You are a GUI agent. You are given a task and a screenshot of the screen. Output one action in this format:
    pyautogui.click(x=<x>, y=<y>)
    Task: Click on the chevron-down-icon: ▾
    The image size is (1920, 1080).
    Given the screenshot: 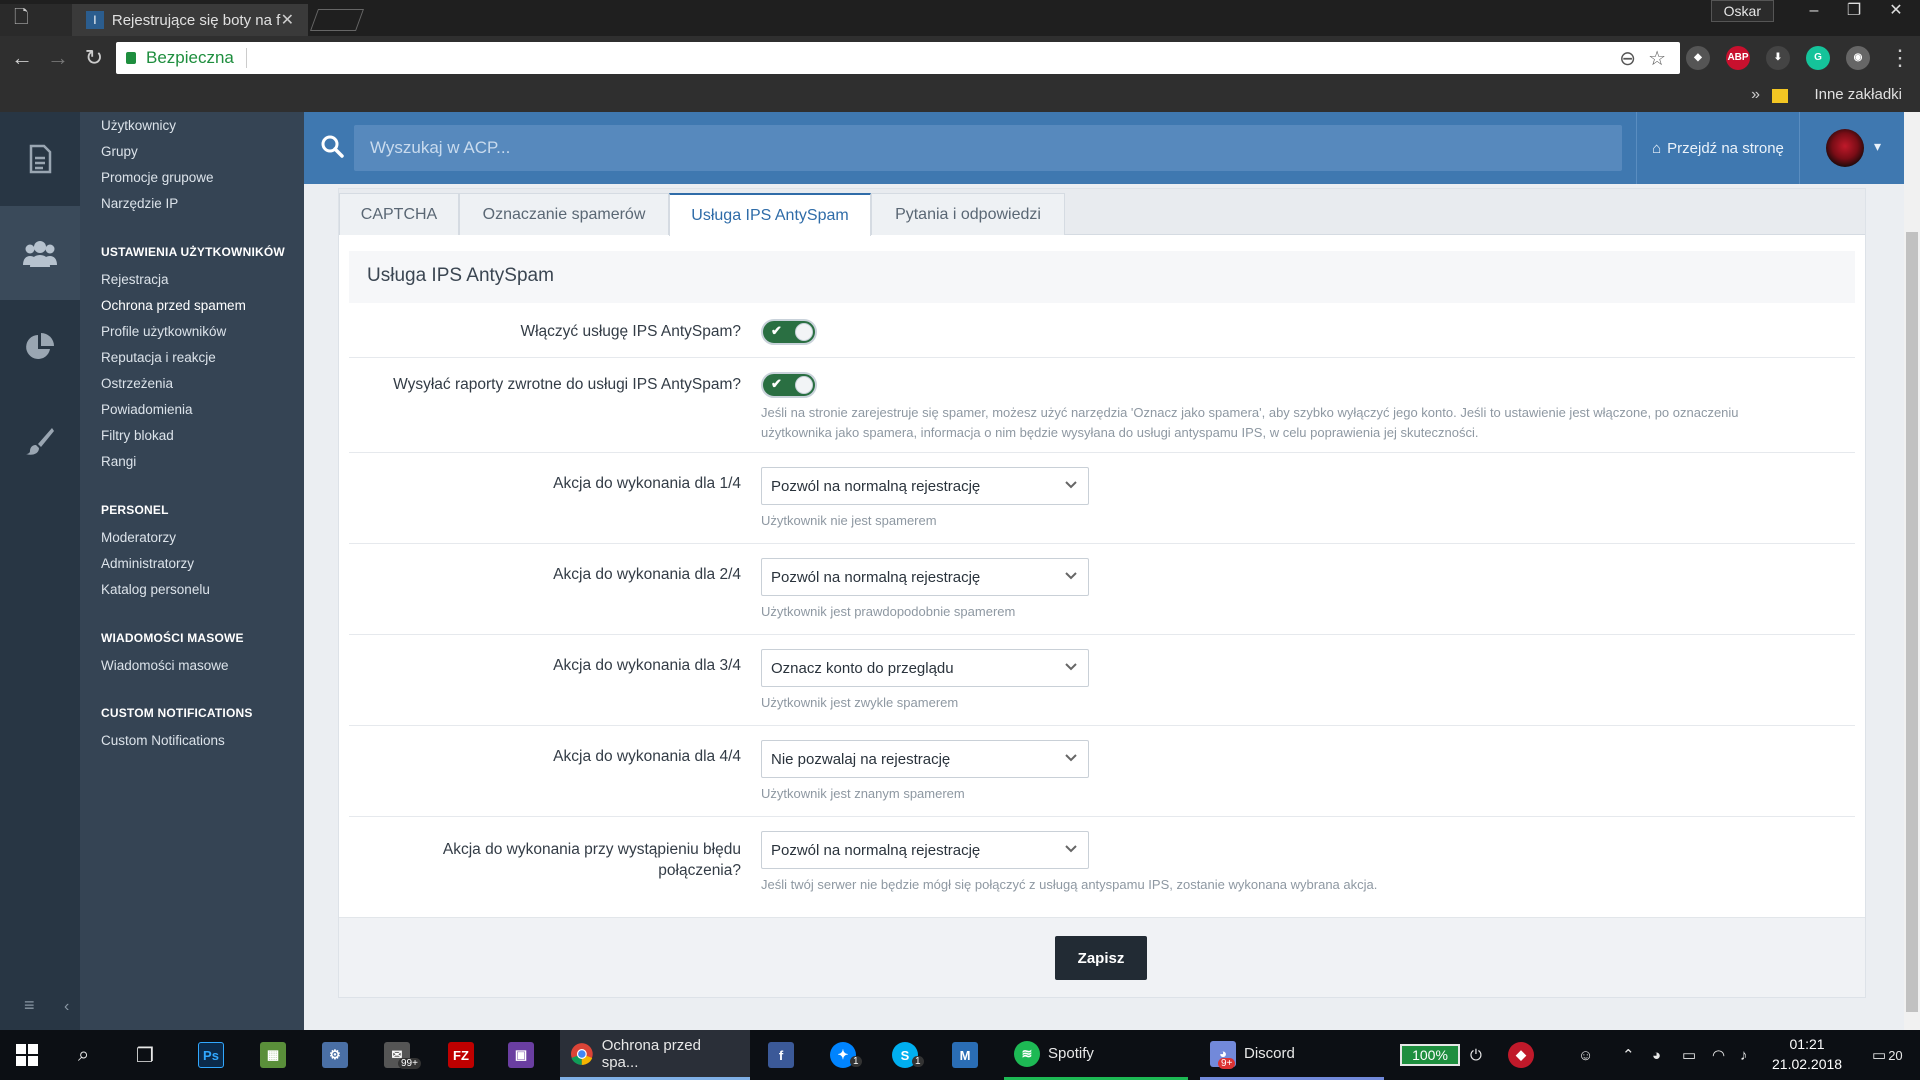 What is the action you would take?
    pyautogui.click(x=1877, y=146)
    